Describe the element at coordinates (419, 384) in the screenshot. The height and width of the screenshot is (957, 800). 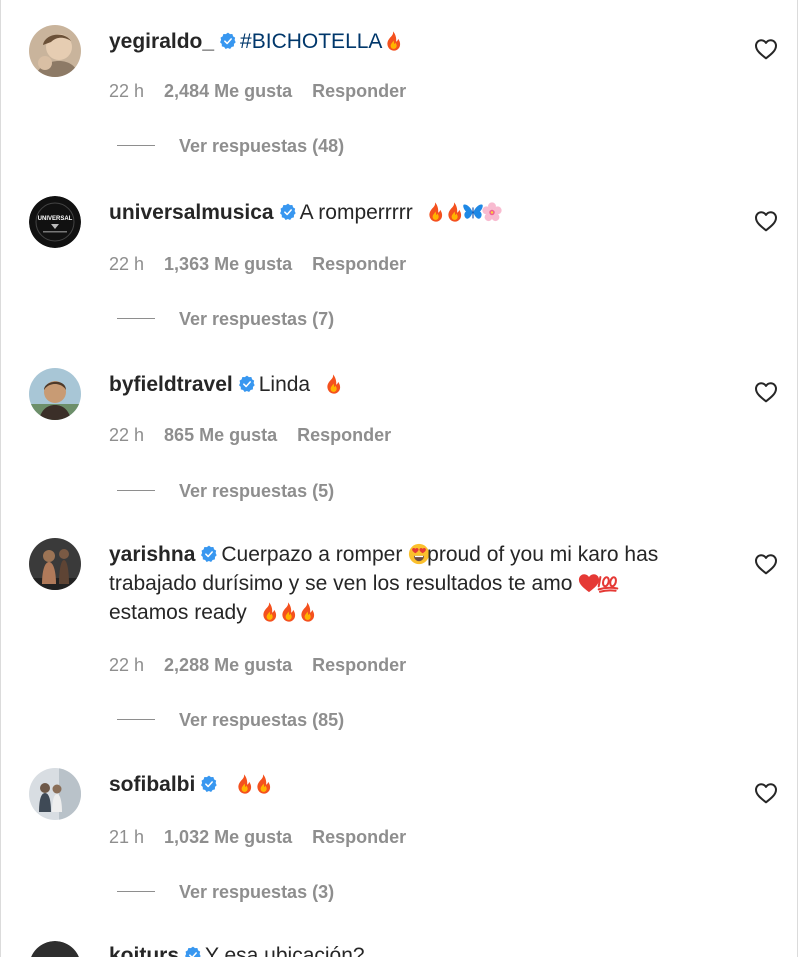
I see `comment-text: byfieldtravel Linda` at that location.